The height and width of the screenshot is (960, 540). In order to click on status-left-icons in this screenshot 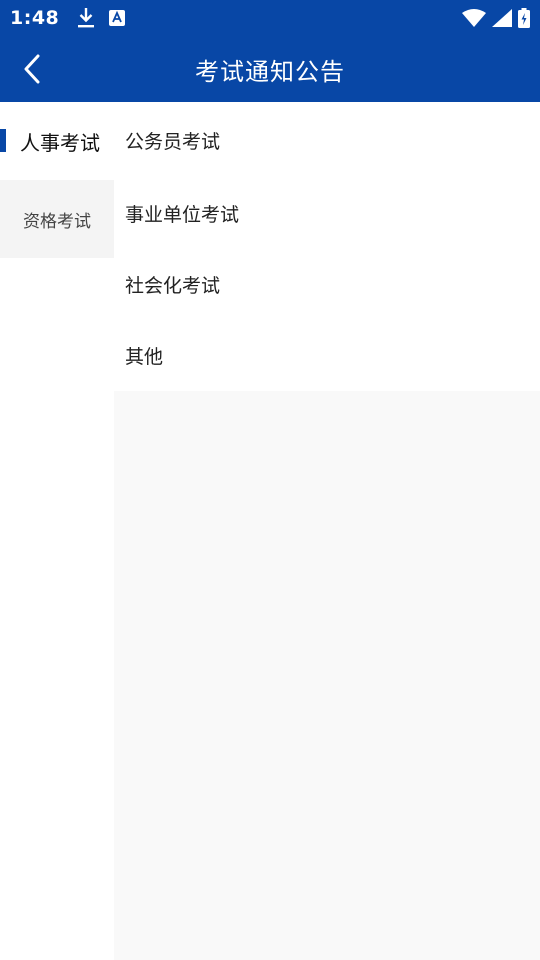, I will do `click(101, 18)`.